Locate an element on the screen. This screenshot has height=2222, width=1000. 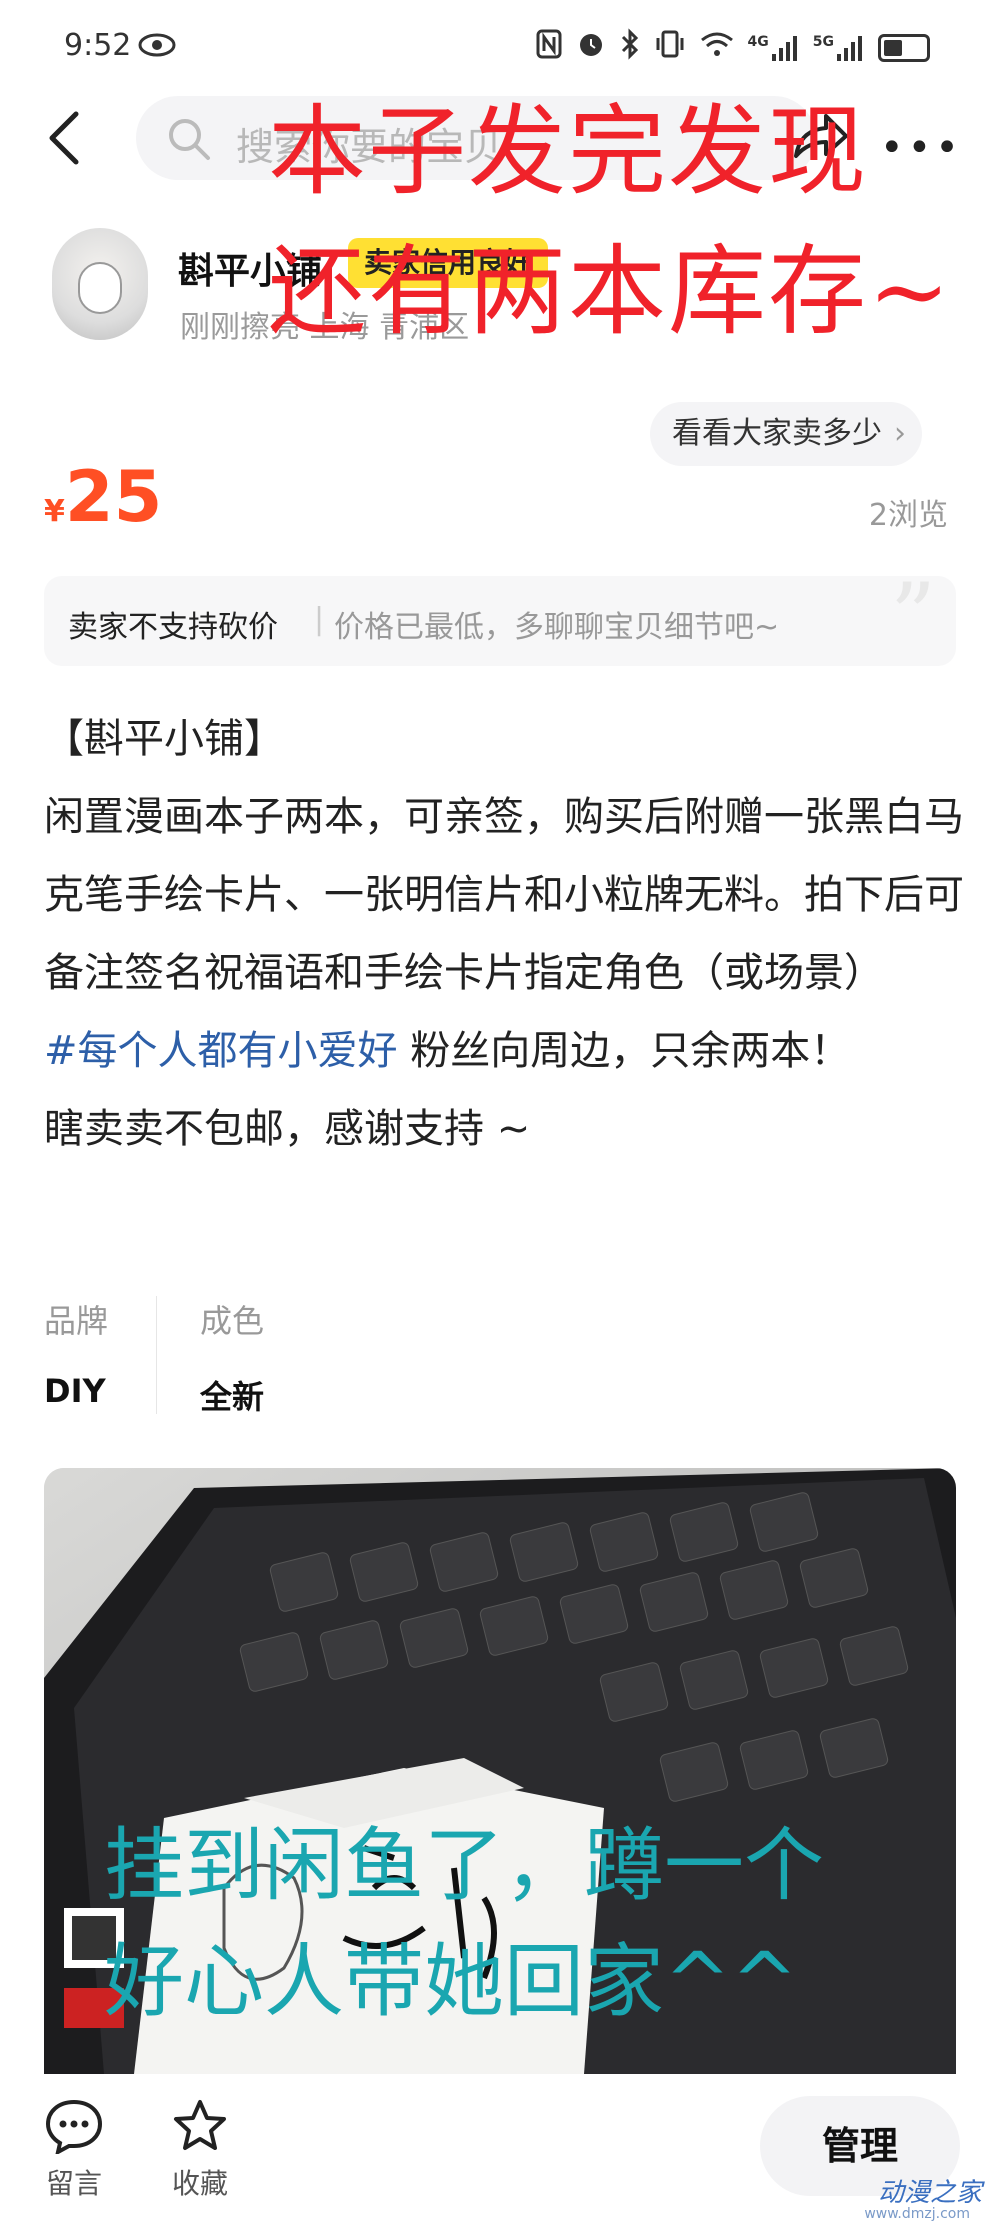
spec-condition-label: 成色 is located at coordinates (232, 1321).